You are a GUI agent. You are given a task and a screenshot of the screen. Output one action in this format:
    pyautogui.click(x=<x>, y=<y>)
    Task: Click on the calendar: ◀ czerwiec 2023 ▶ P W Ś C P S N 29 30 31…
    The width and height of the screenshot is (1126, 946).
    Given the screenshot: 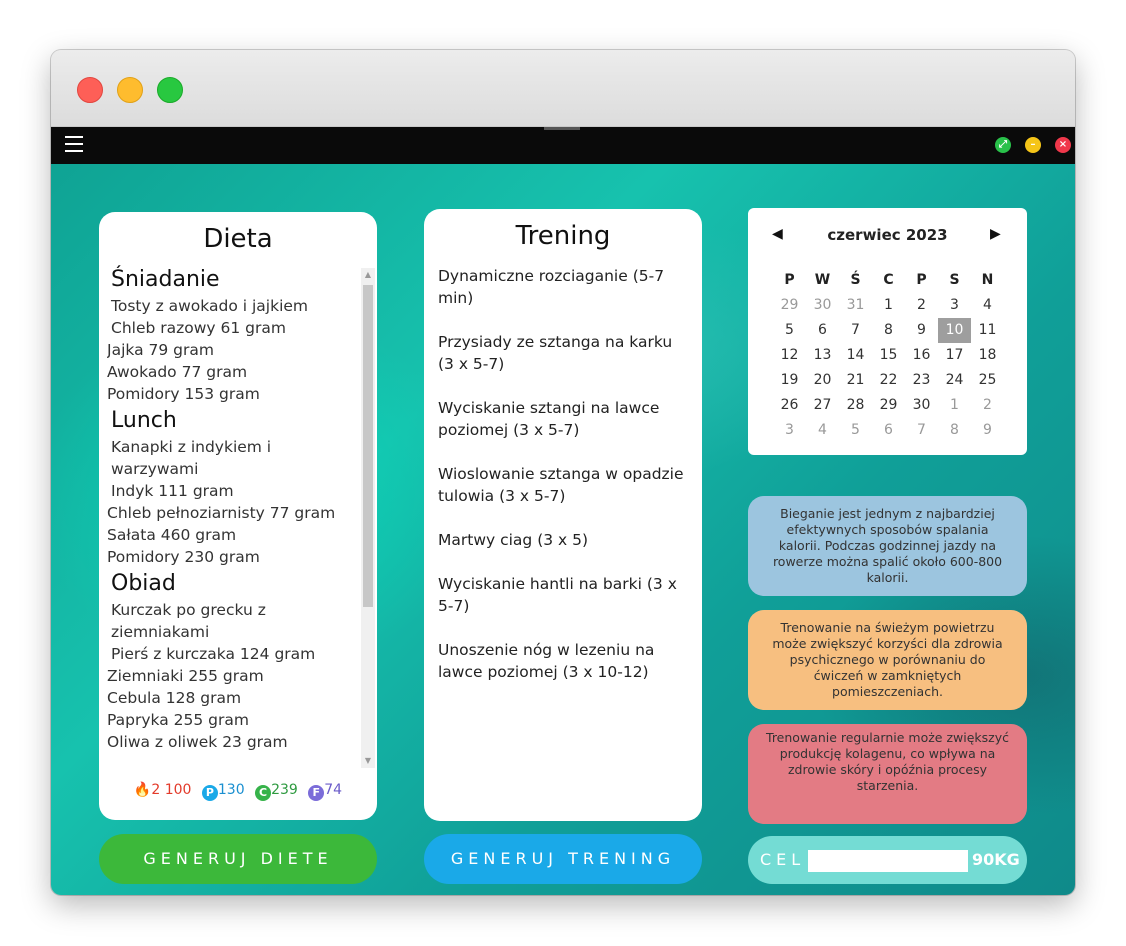 What is the action you would take?
    pyautogui.click(x=887, y=331)
    